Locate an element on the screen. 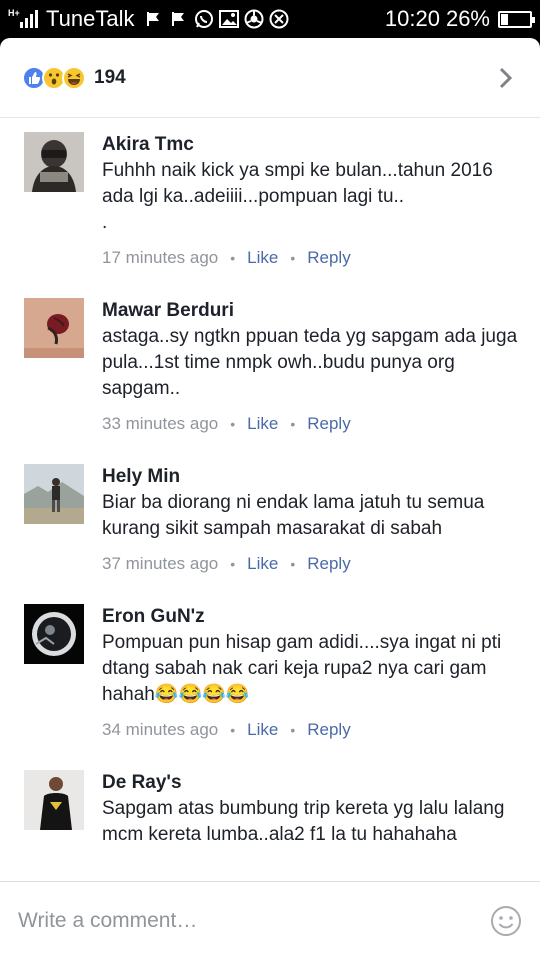  signal-icon is located at coordinates (29, 19).